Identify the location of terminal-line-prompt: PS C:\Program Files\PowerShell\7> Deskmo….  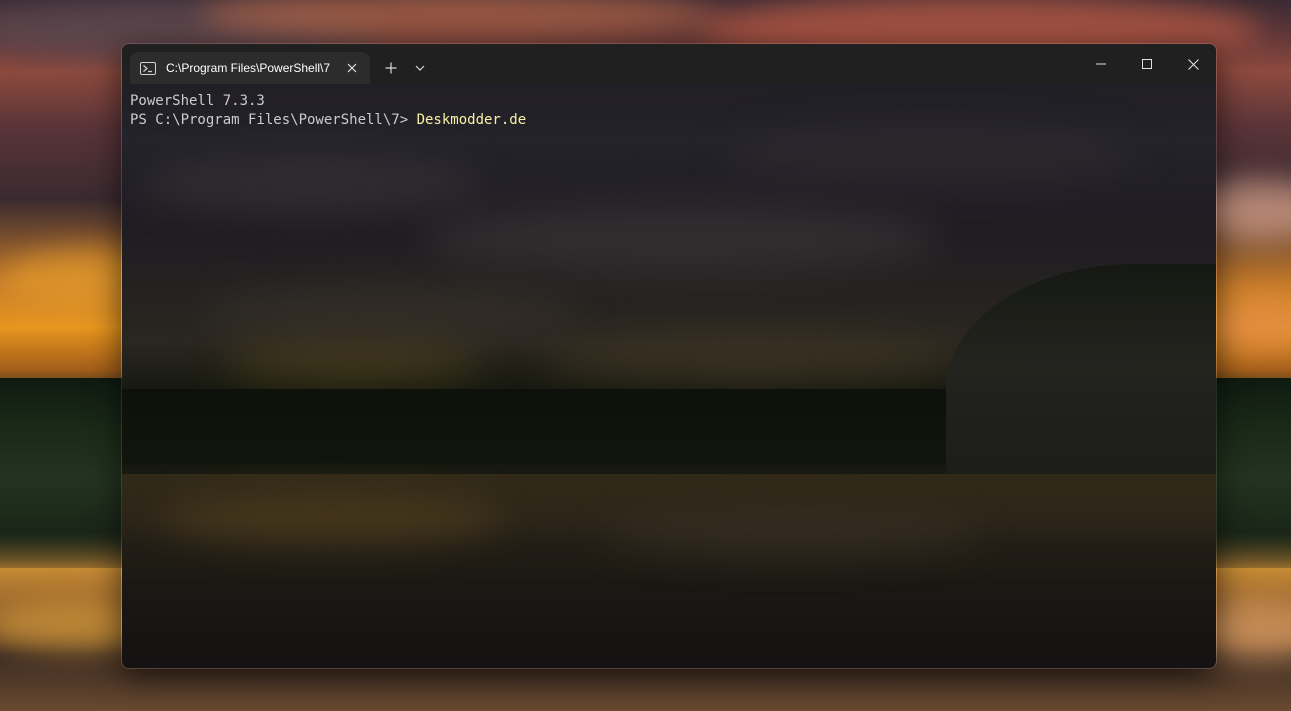
(669, 120).